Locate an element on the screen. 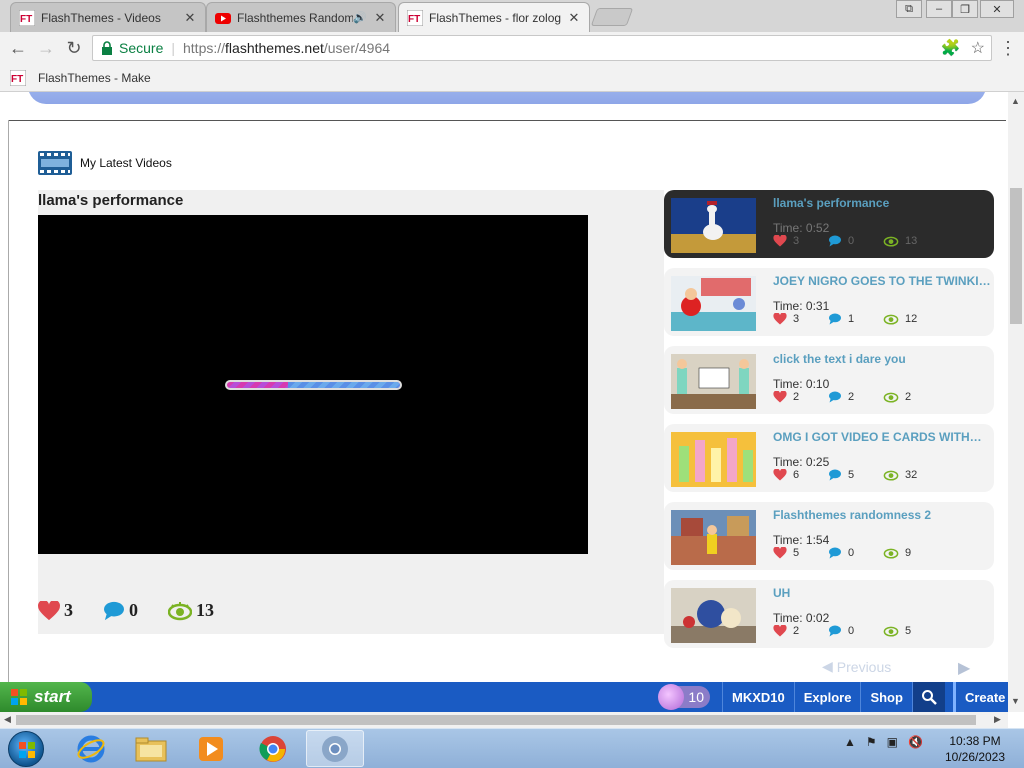 Image resolution: width=1024 pixels, height=768 pixels. loading-bar is located at coordinates (313, 385).